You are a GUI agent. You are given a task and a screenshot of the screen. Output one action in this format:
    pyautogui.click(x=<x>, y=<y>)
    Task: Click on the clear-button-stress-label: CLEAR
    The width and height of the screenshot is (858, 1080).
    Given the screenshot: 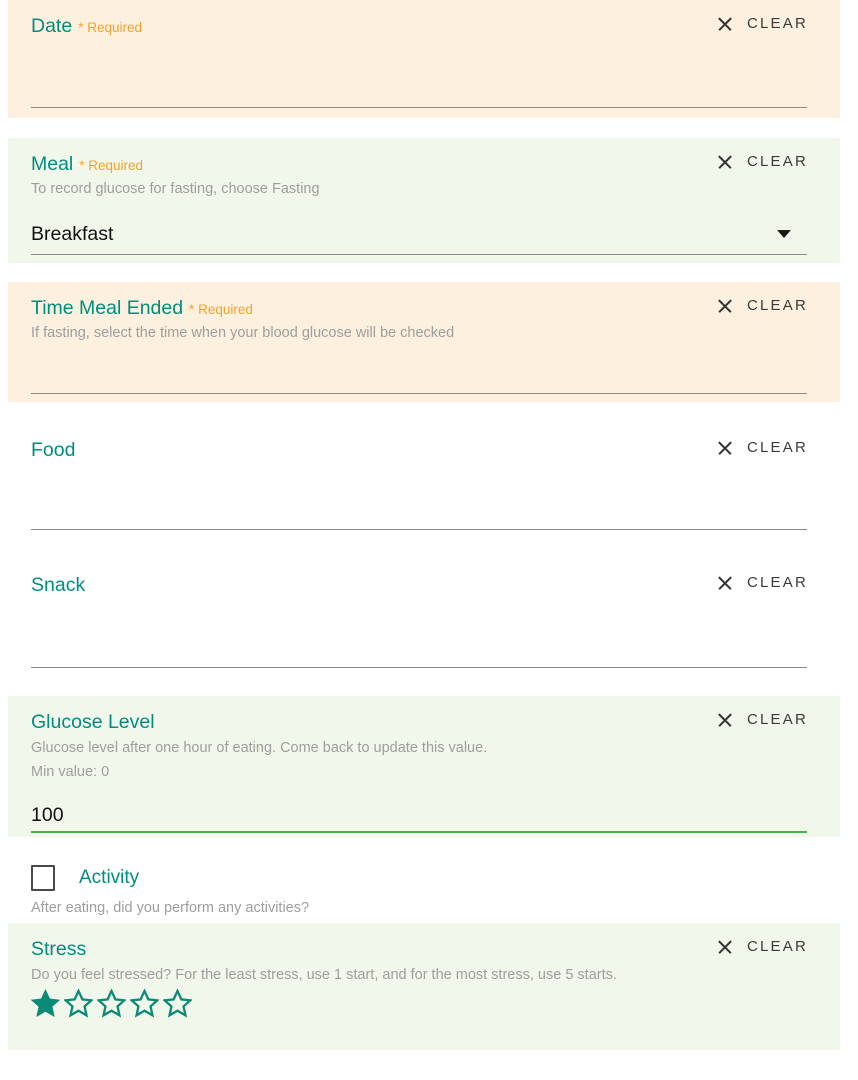 What is the action you would take?
    pyautogui.click(x=777, y=946)
    